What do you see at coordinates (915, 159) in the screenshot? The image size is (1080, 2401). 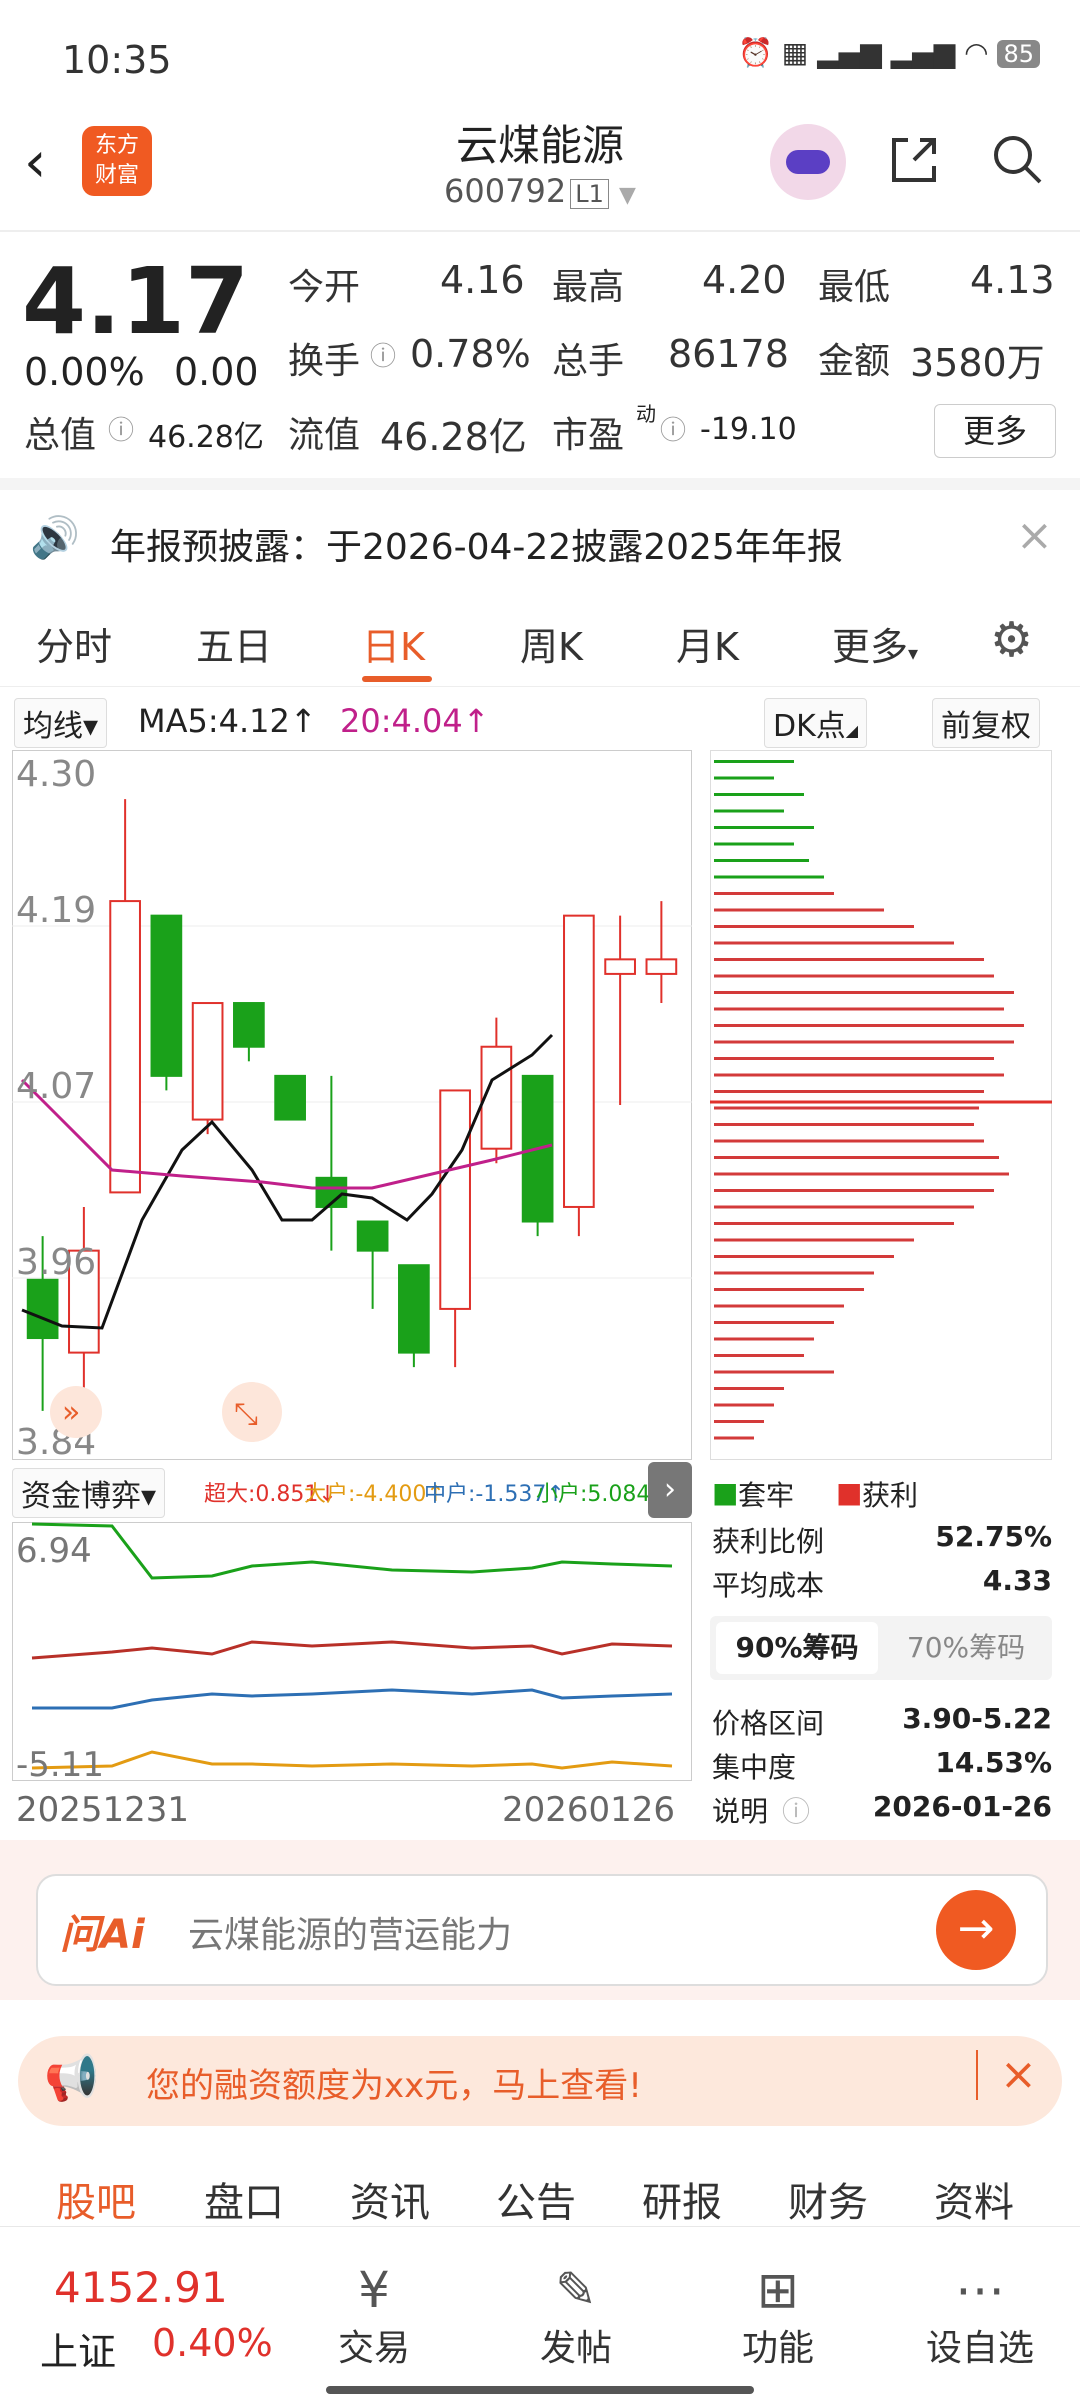 I see `share-icon` at bounding box center [915, 159].